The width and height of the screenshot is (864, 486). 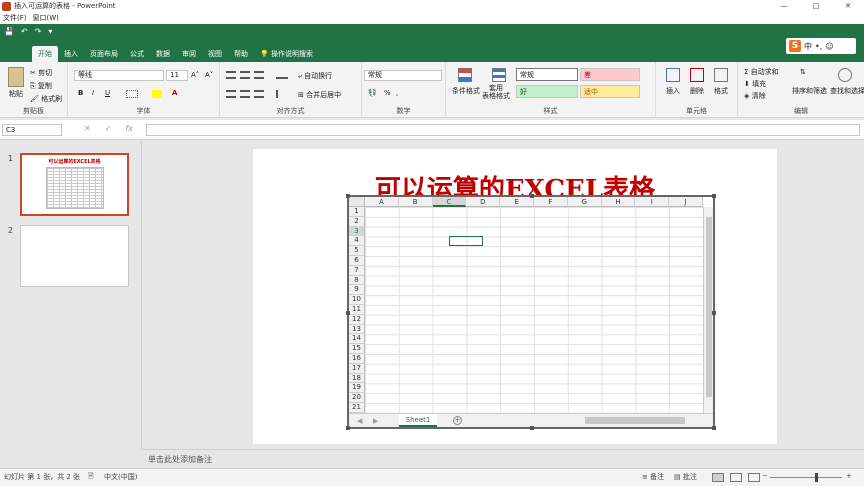 I want to click on find-select-icon, so click(x=845, y=75).